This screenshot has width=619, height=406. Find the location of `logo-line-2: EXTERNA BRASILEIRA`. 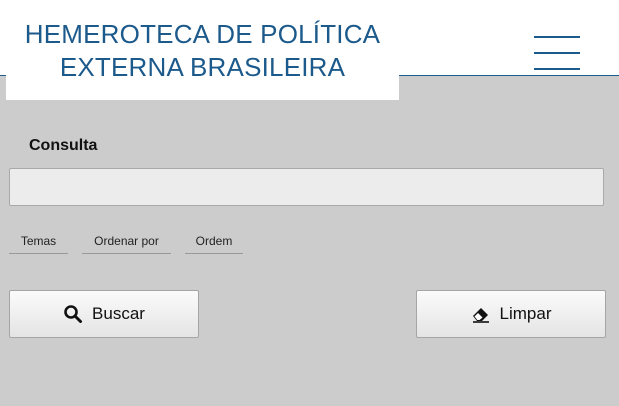

logo-line-2: EXTERNA BRASILEIRA is located at coordinates (202, 67).